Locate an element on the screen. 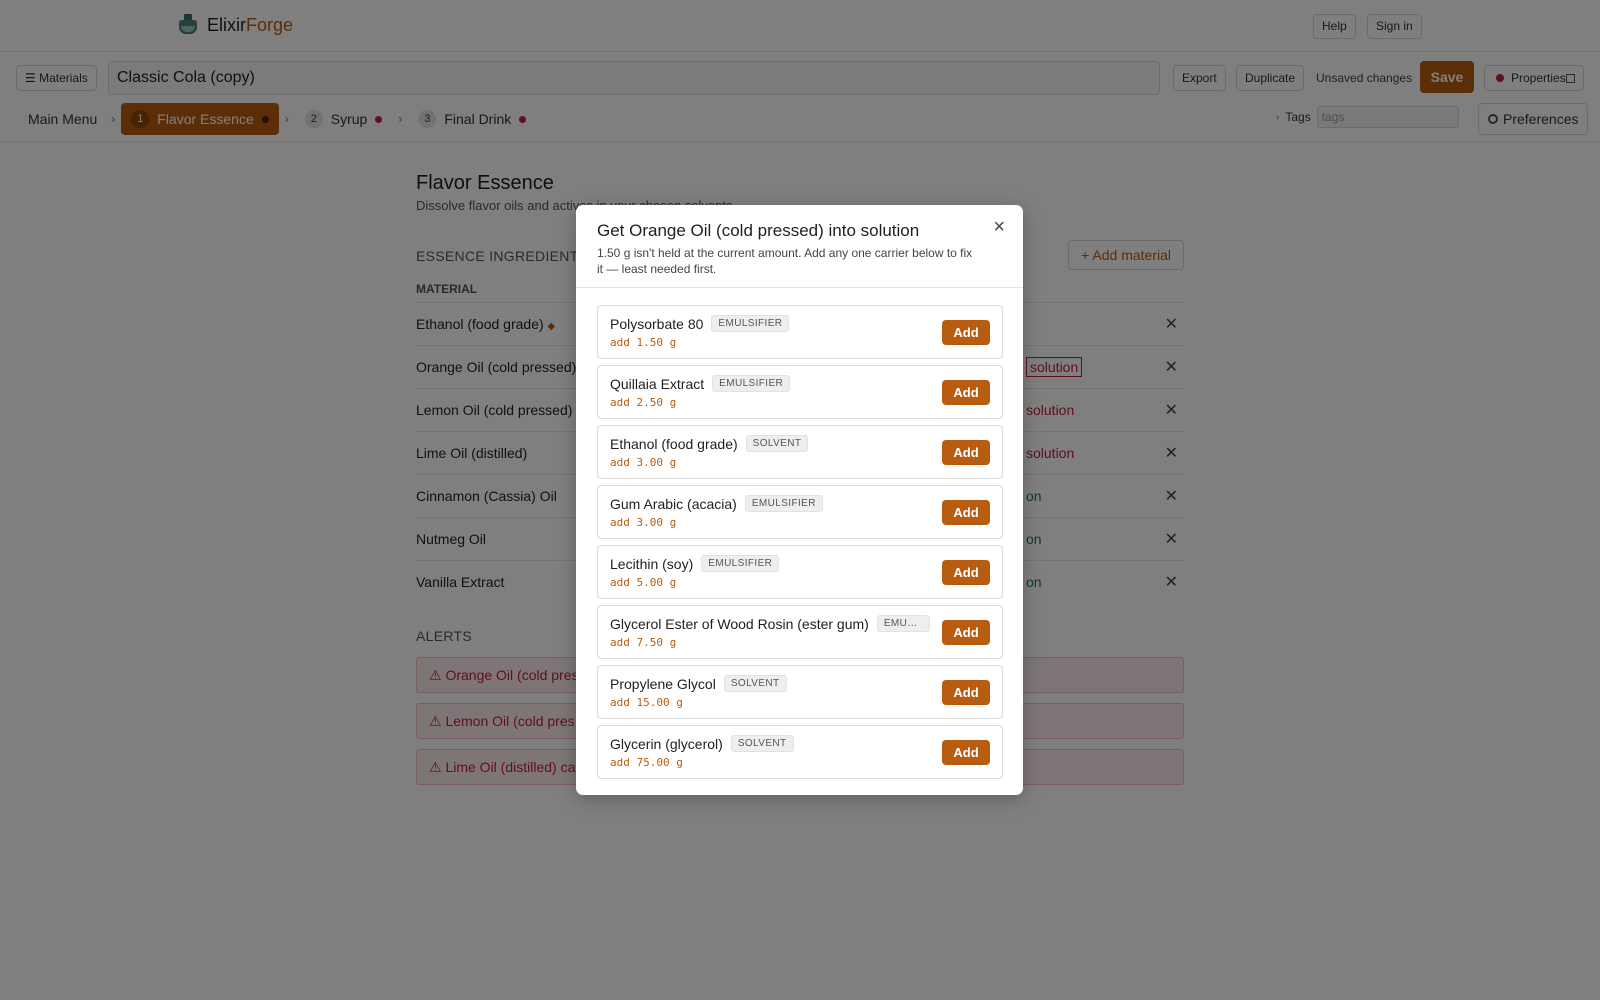 The image size is (1600, 1000). carrier-name: Propylene Glycol is located at coordinates (663, 683).